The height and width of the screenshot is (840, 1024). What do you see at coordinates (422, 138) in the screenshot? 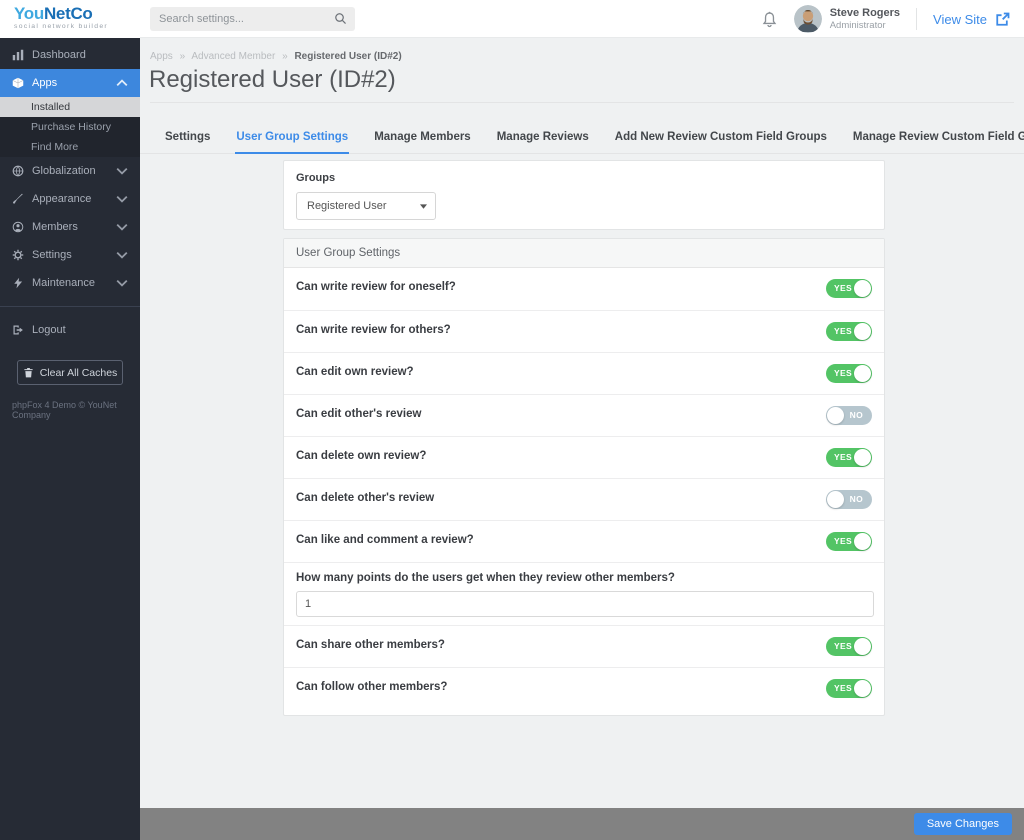
I see `tab-manage-members: Manage Members` at bounding box center [422, 138].